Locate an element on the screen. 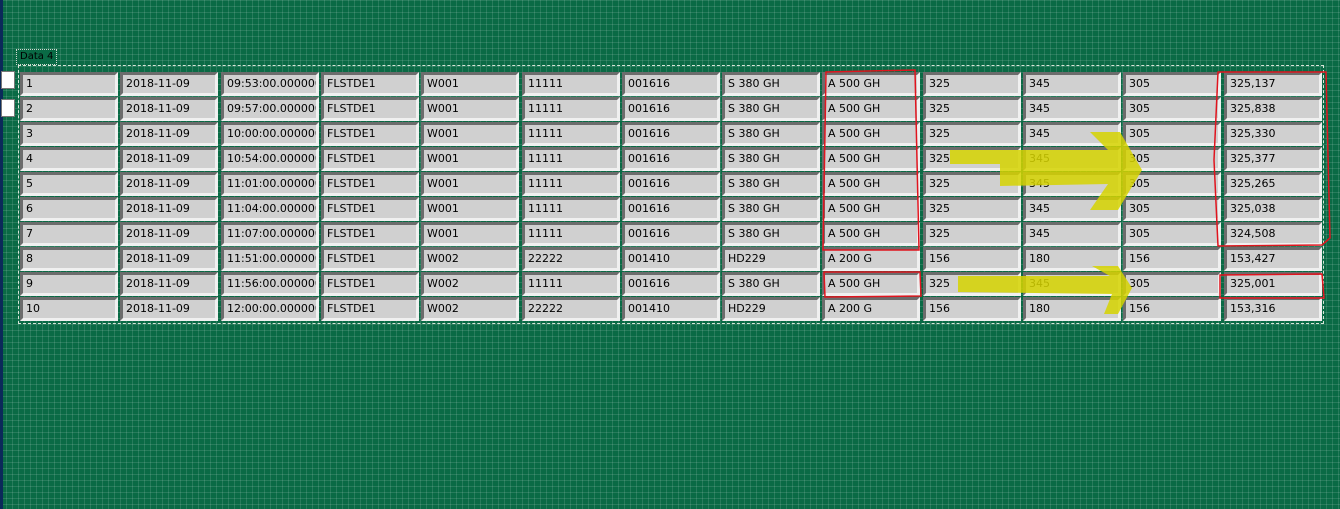 The height and width of the screenshot is (509, 1340). column-index-display is located at coordinates (8, 108).